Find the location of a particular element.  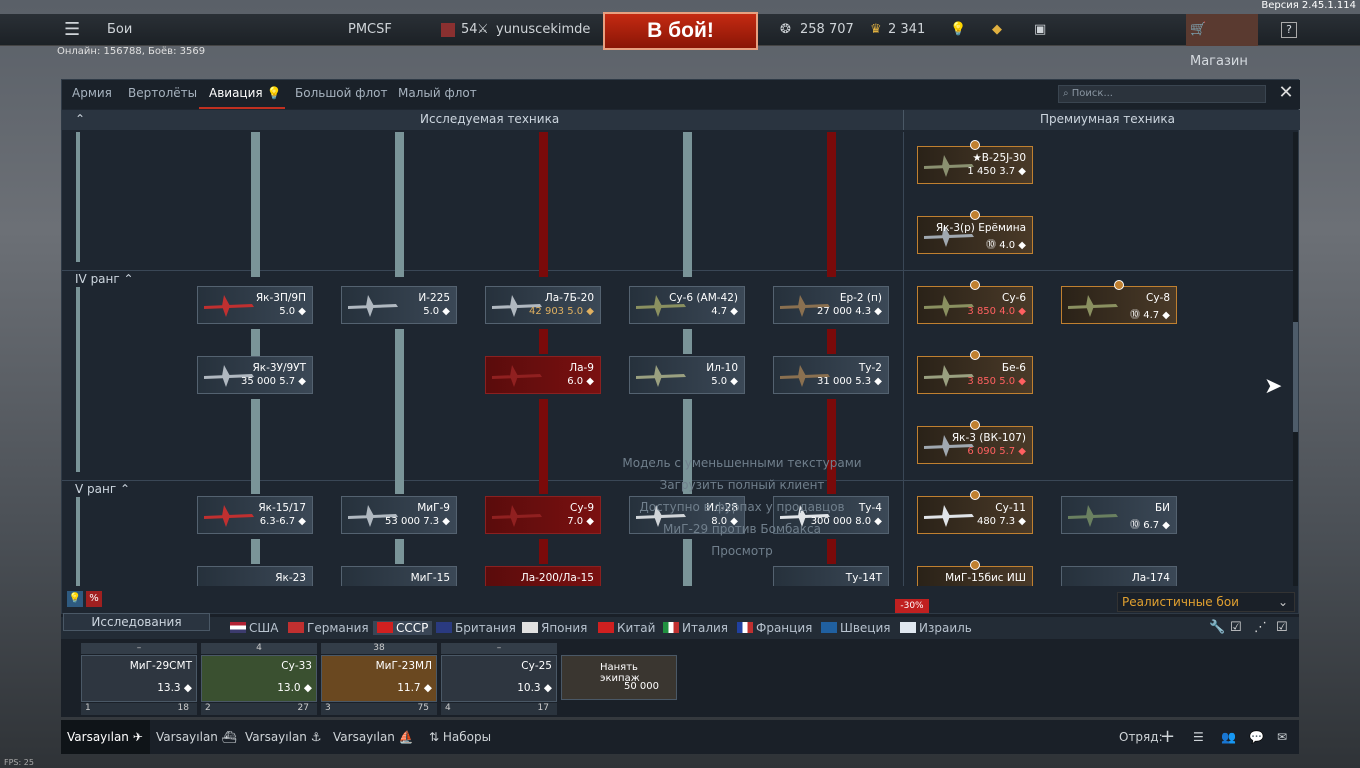

scrollbar-thumb is located at coordinates (1295, 377).